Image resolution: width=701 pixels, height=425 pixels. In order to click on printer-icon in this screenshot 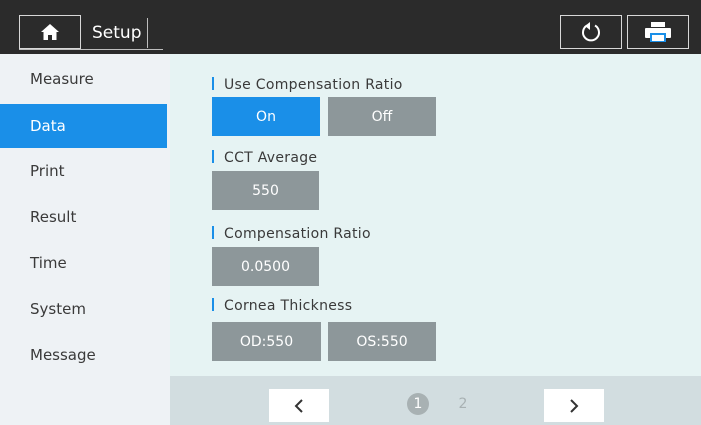, I will do `click(658, 32)`.